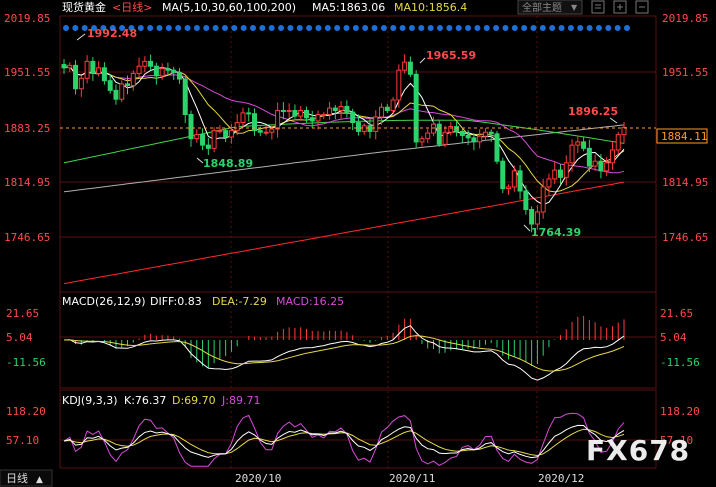  Describe the element at coordinates (27, 18) in the screenshot. I see `left-tick-1: 2019.85` at that location.